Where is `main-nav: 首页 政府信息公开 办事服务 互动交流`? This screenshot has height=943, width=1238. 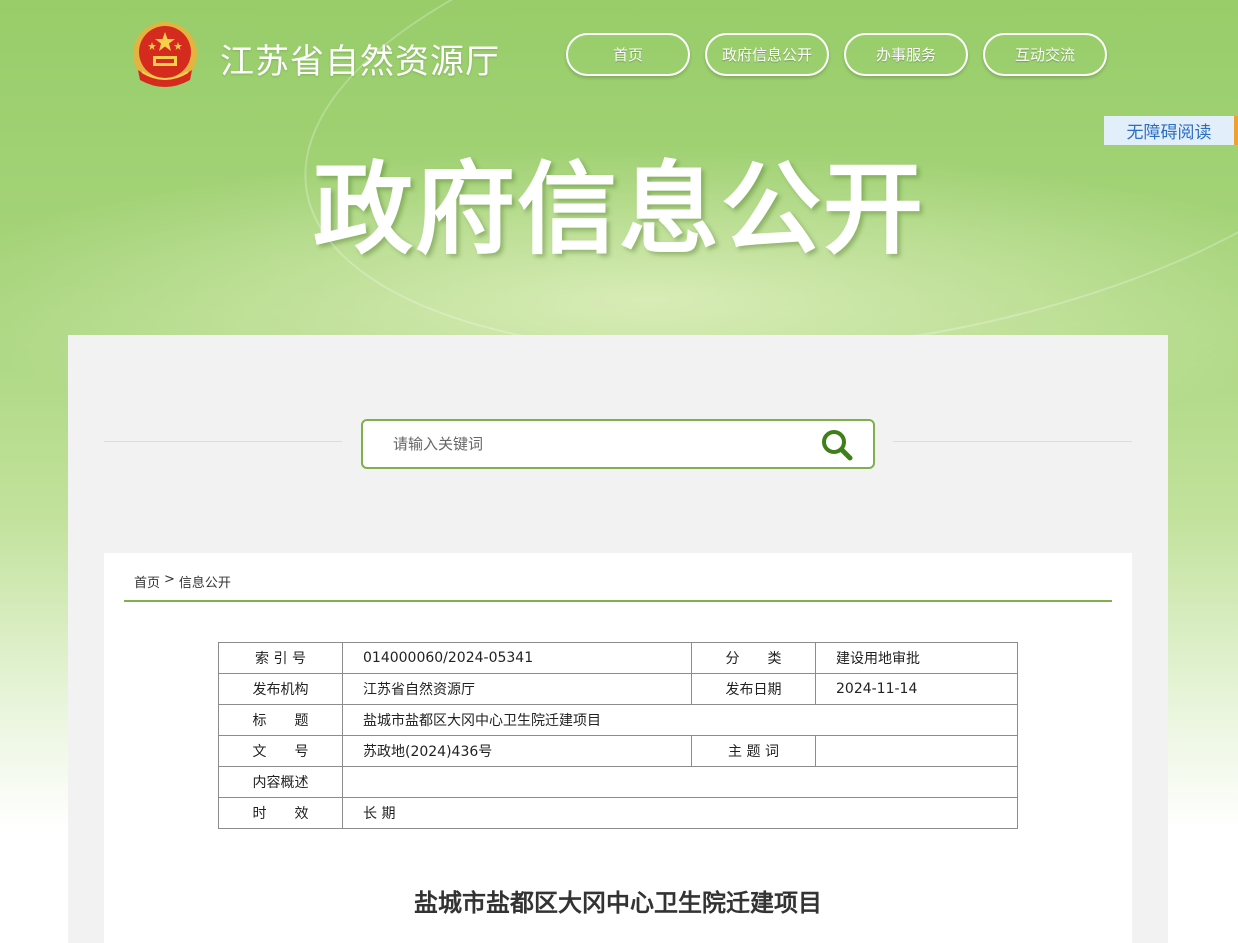 main-nav: 首页 政府信息公开 办事服务 互动交流 is located at coordinates (836, 54).